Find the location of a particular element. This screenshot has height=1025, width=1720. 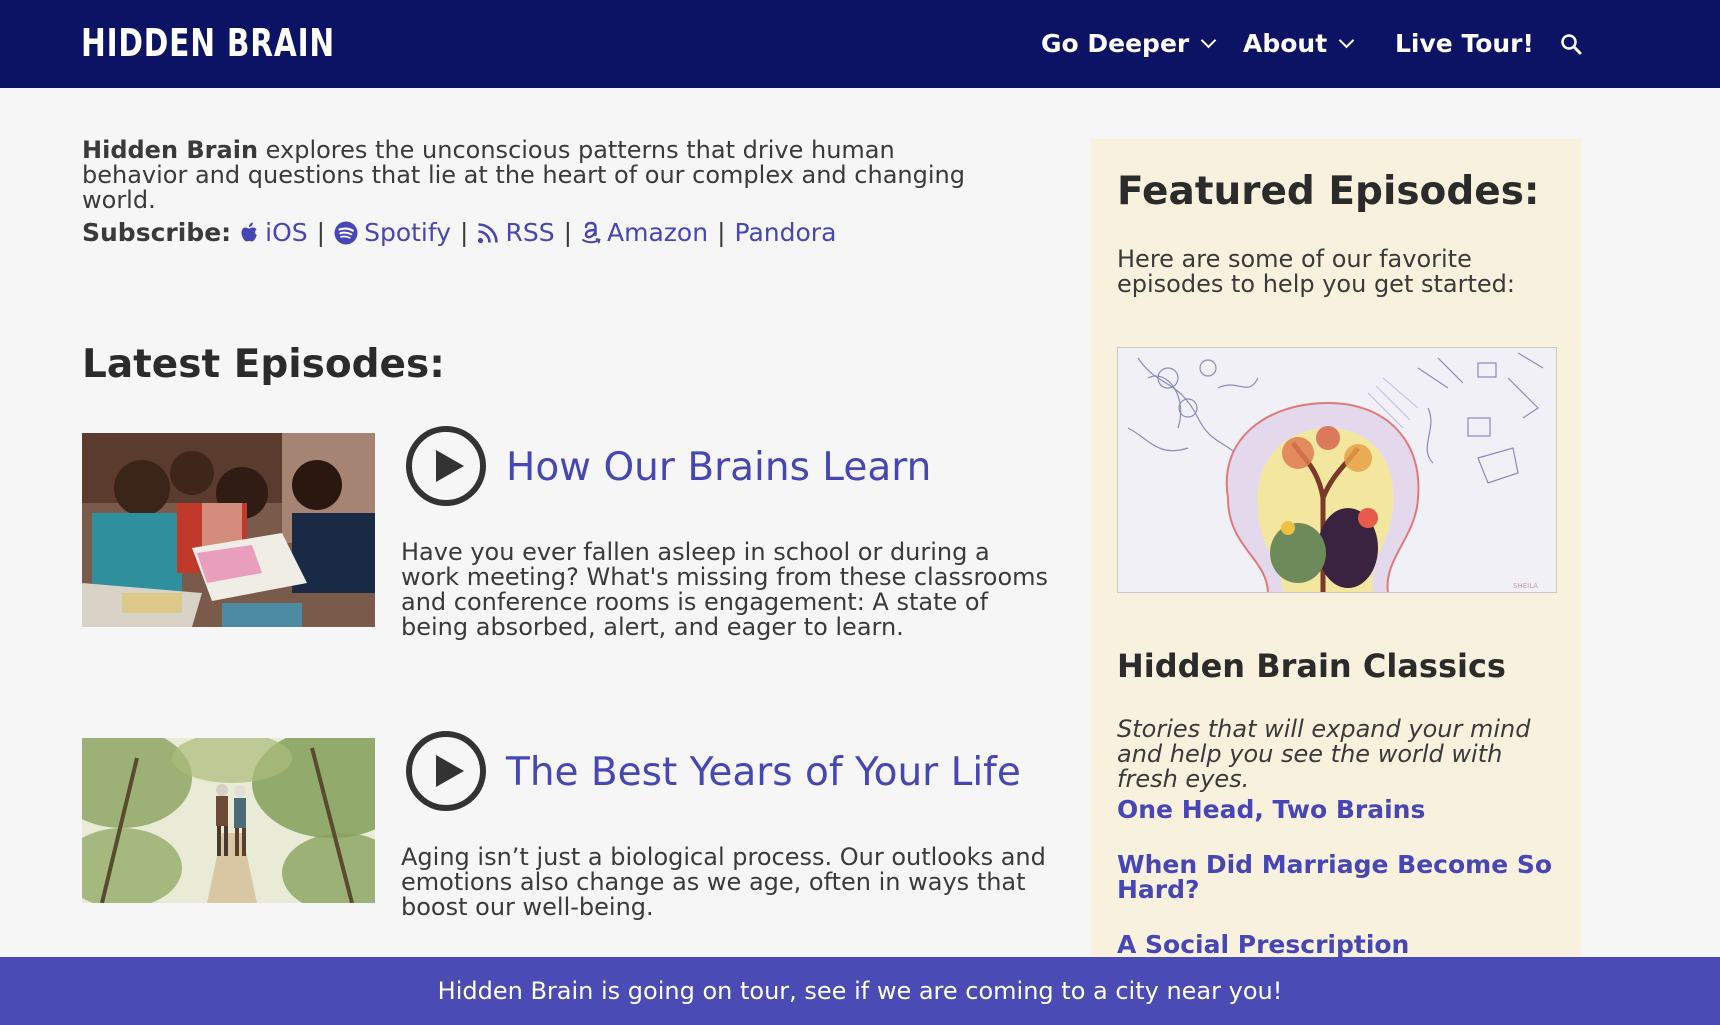

illustration-signature: SHEILA is located at coordinates (1525, 586).